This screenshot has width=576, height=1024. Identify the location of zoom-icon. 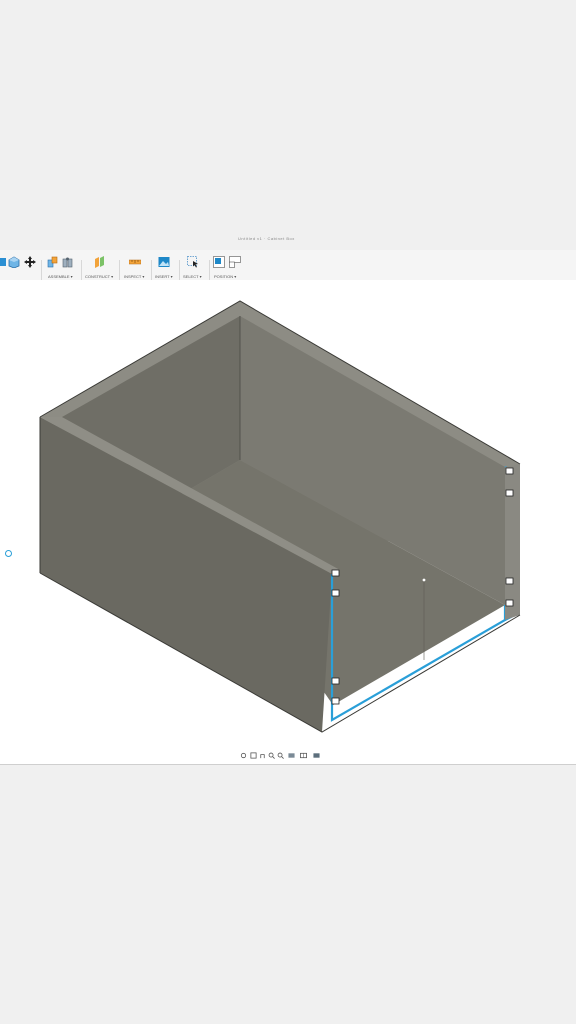
(271, 755).